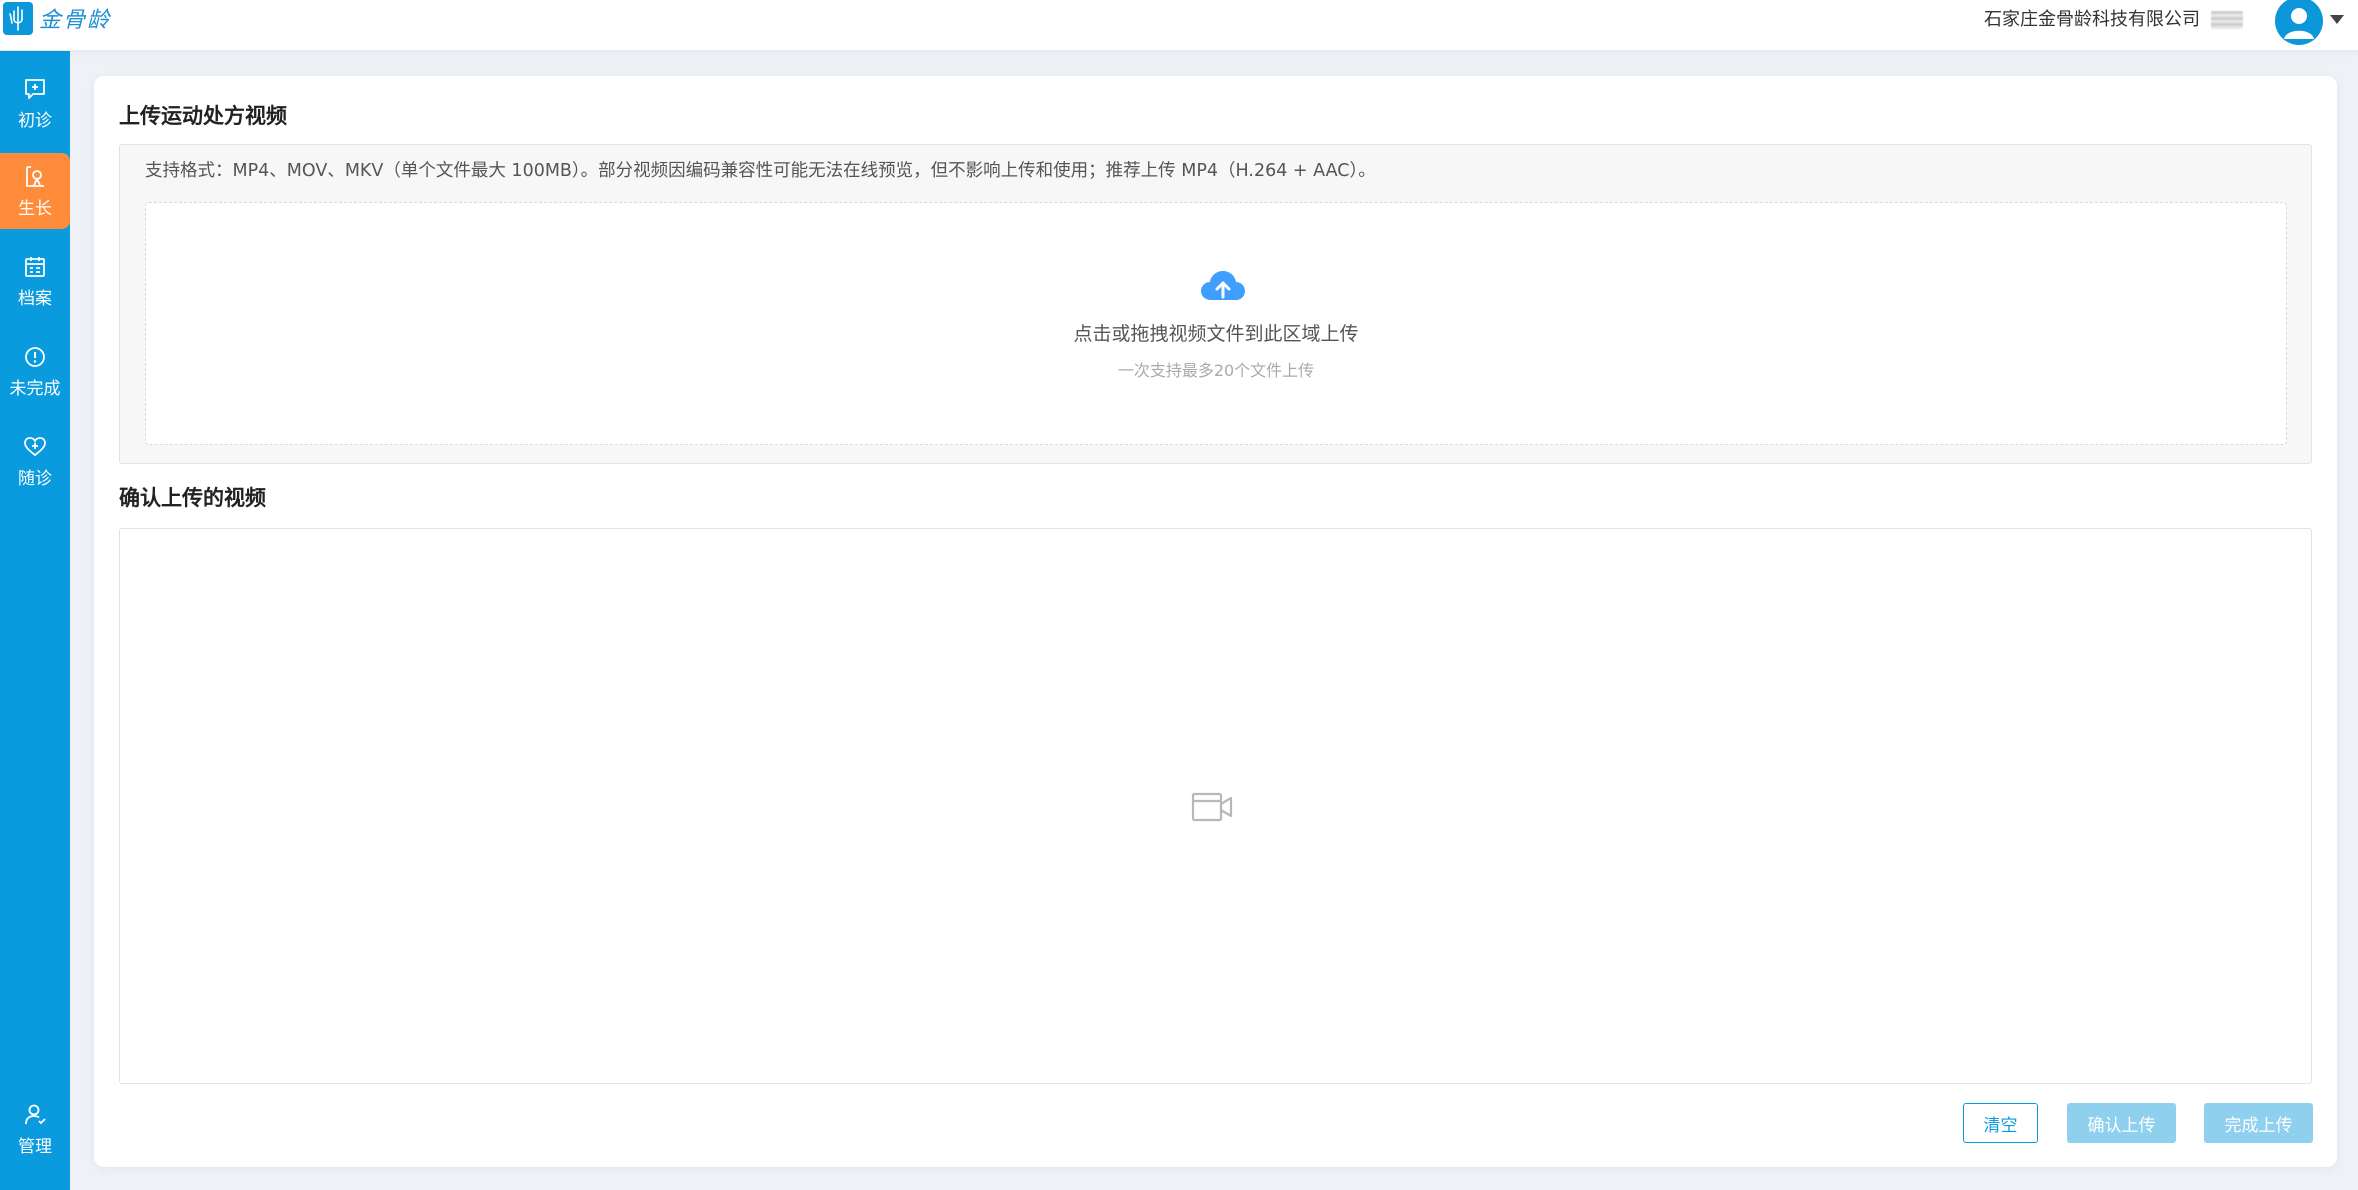 The image size is (2358, 1190). Describe the element at coordinates (2227, 20) in the screenshot. I see `redacted-user-name` at that location.